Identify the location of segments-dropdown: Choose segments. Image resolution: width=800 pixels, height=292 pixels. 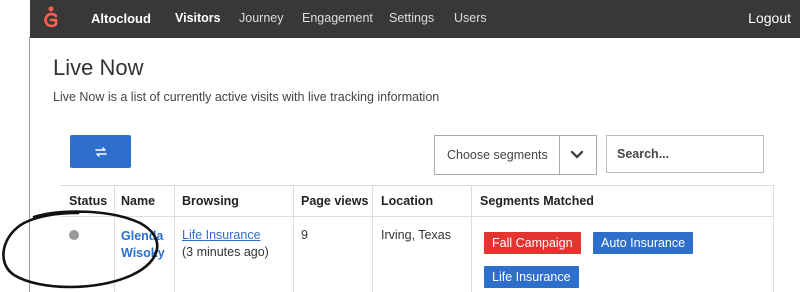
(515, 155).